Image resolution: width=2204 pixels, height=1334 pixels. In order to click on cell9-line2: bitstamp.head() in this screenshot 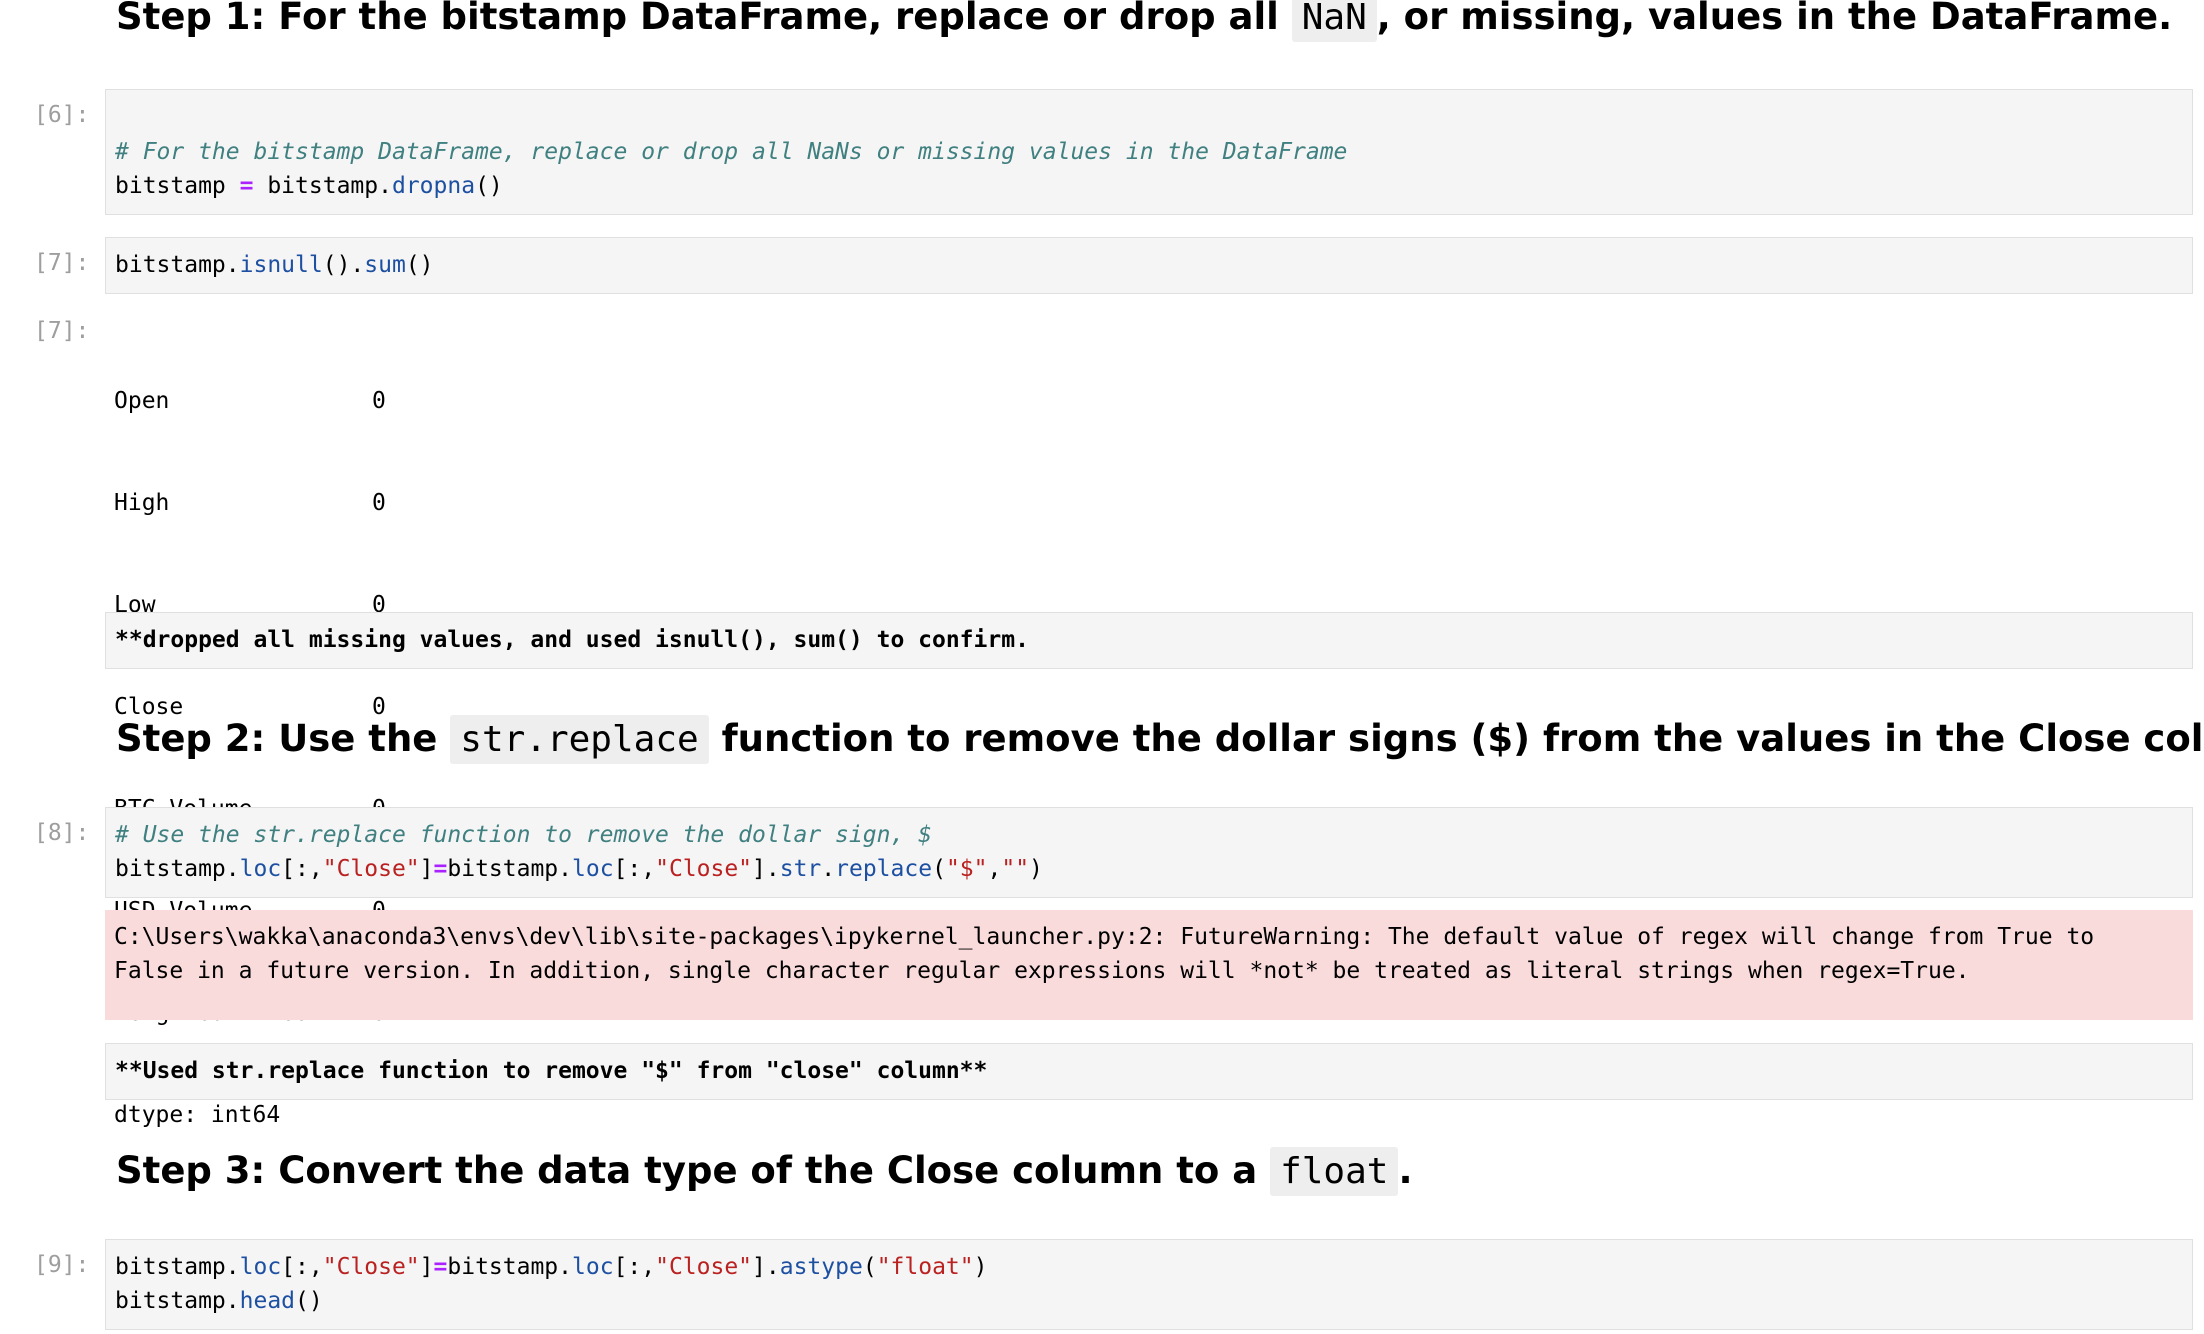, I will do `click(1149, 1301)`.